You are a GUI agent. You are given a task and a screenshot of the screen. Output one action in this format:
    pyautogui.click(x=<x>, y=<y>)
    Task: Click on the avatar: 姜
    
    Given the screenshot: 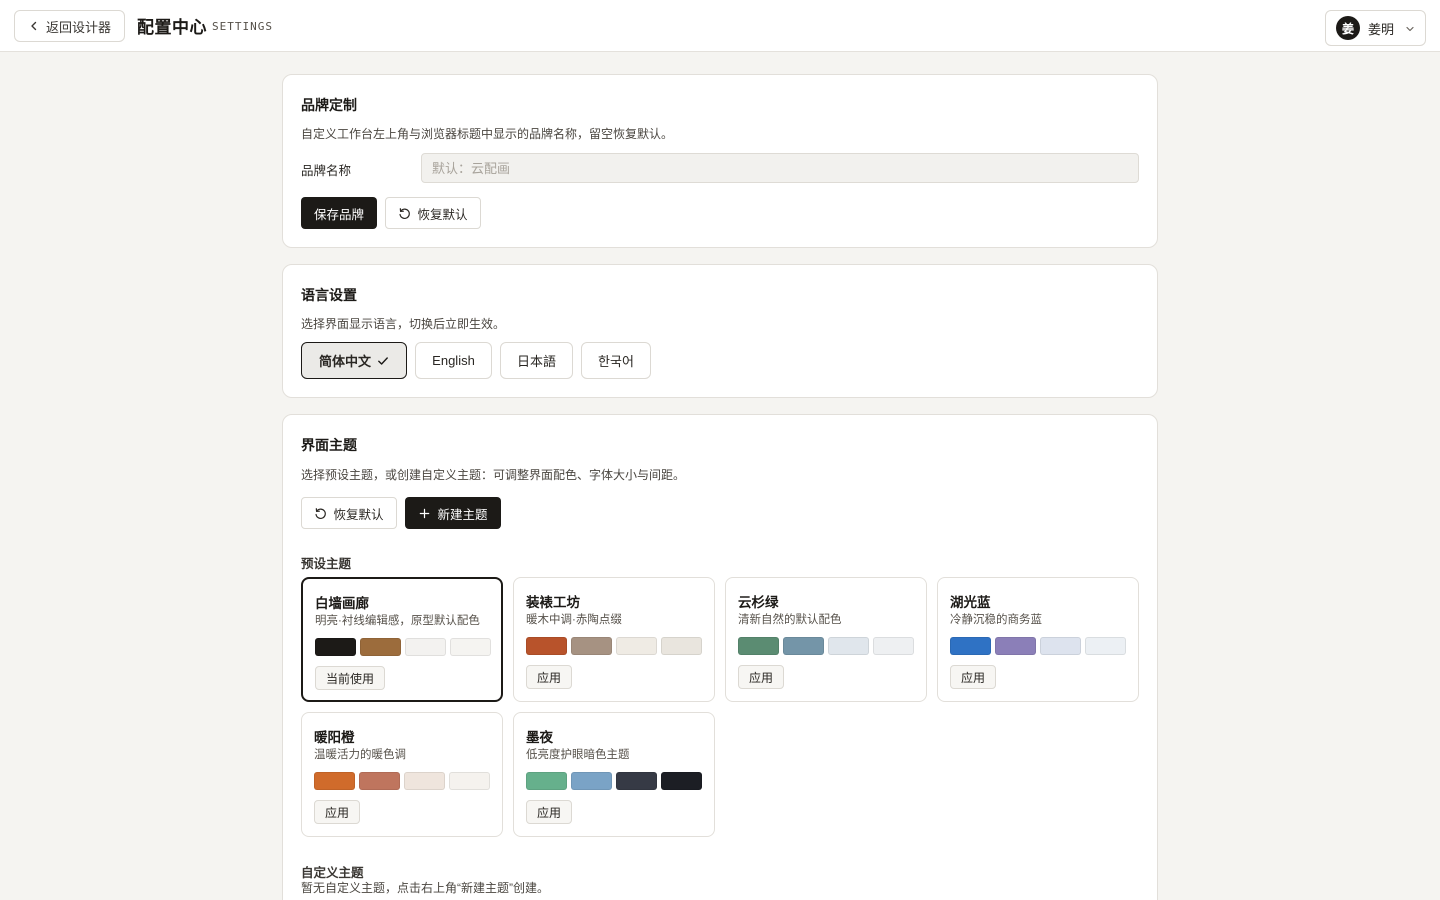 What is the action you would take?
    pyautogui.click(x=1348, y=28)
    